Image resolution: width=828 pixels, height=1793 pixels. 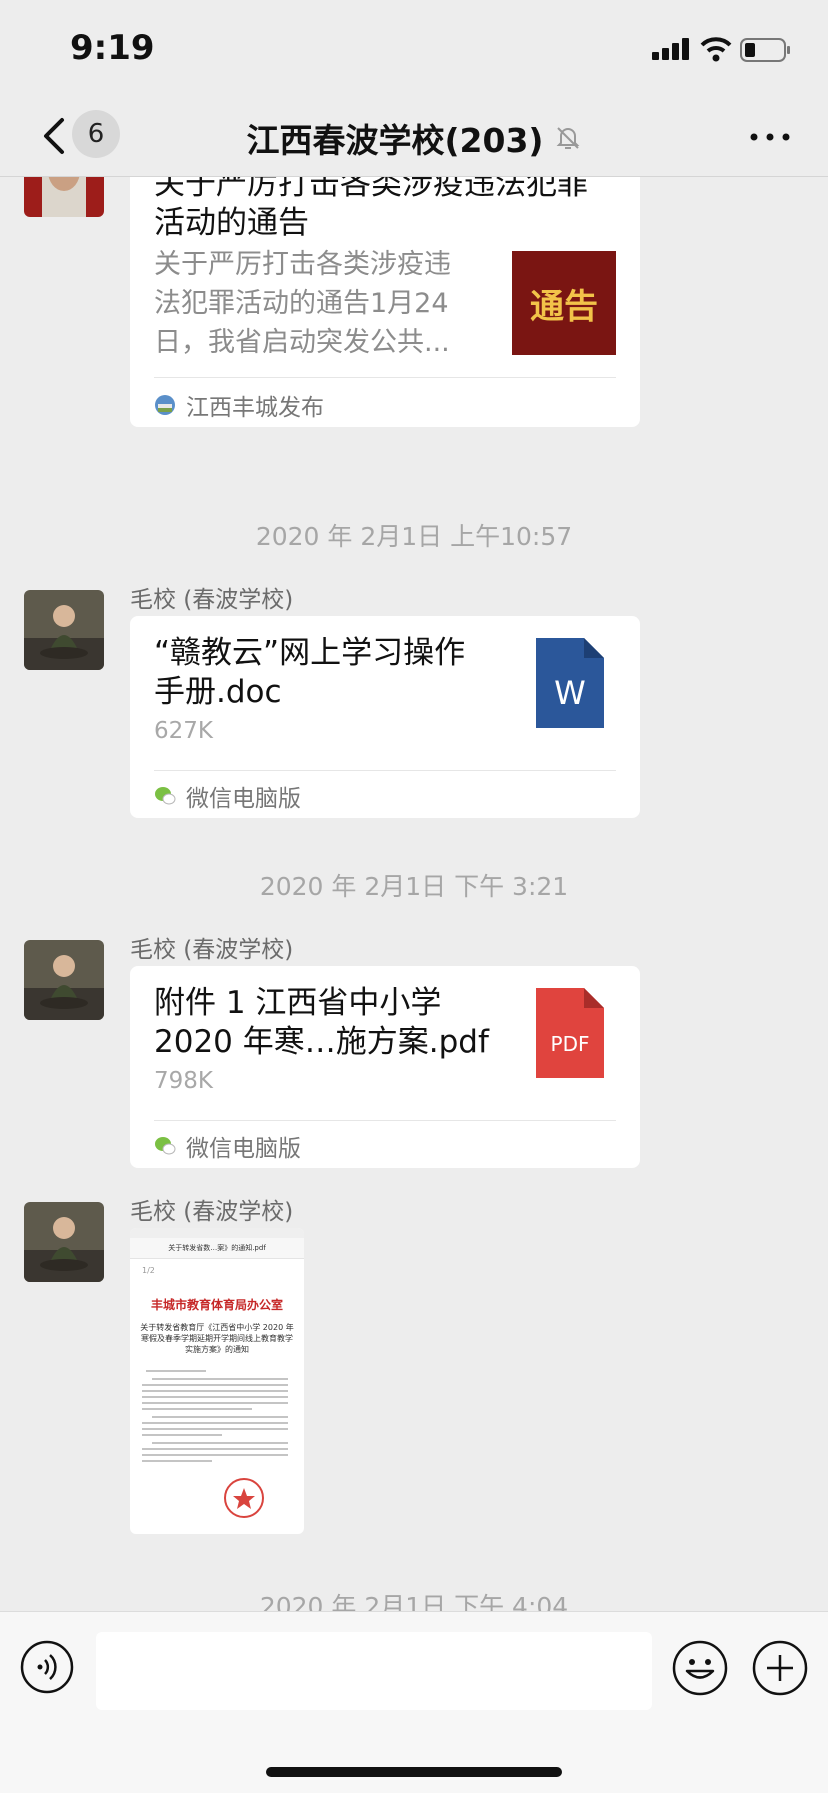 I want to click on more-functions-plus-button, so click(x=780, y=1668).